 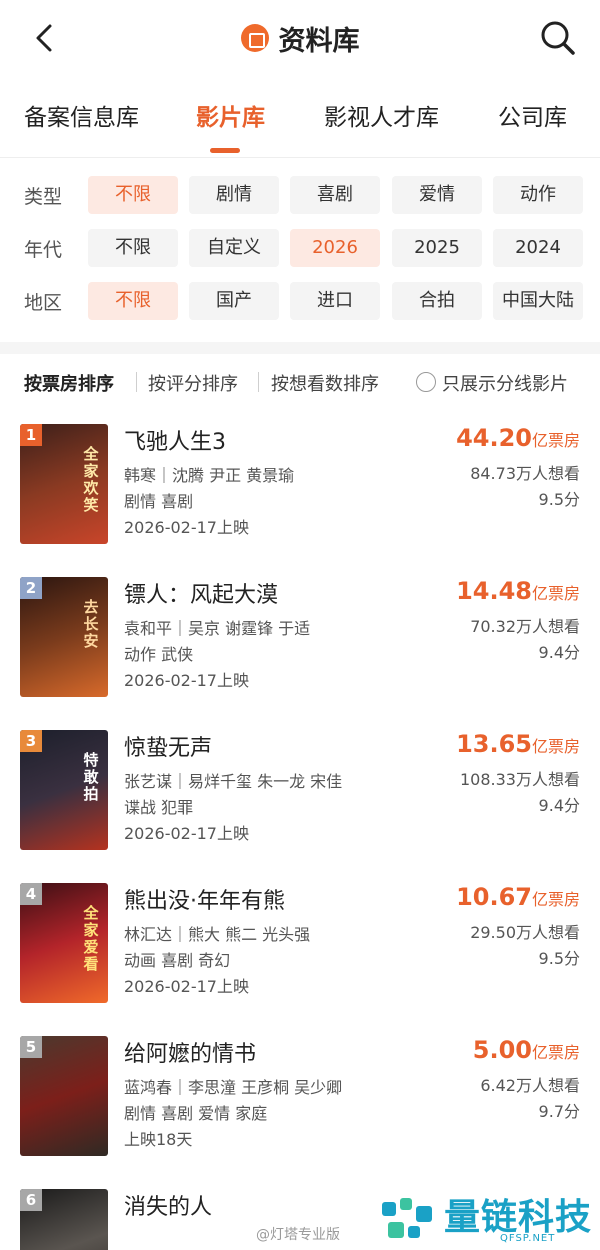 I want to click on brand-logo-icon, so click(x=407, y=1218).